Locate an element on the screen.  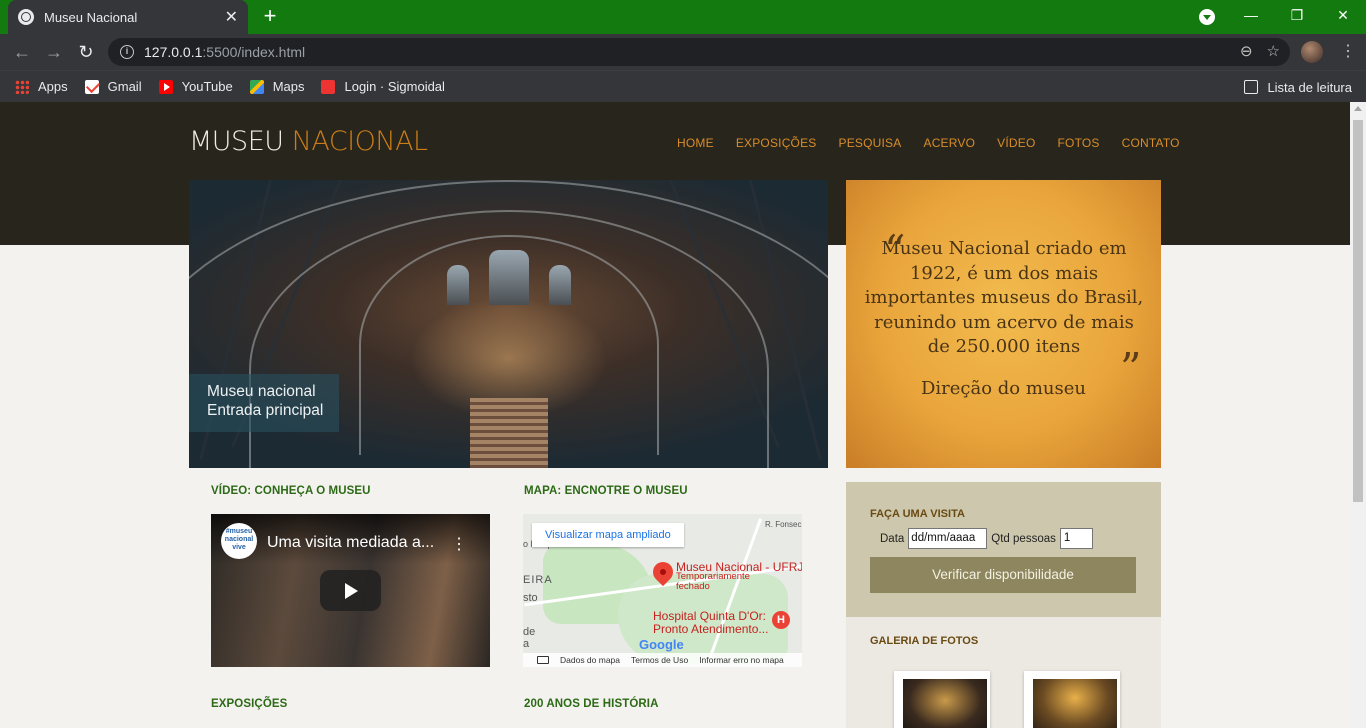
address-bar: i 127.0.0.1:5500/index.html ⊖ ☆ is located at coordinates (699, 52).